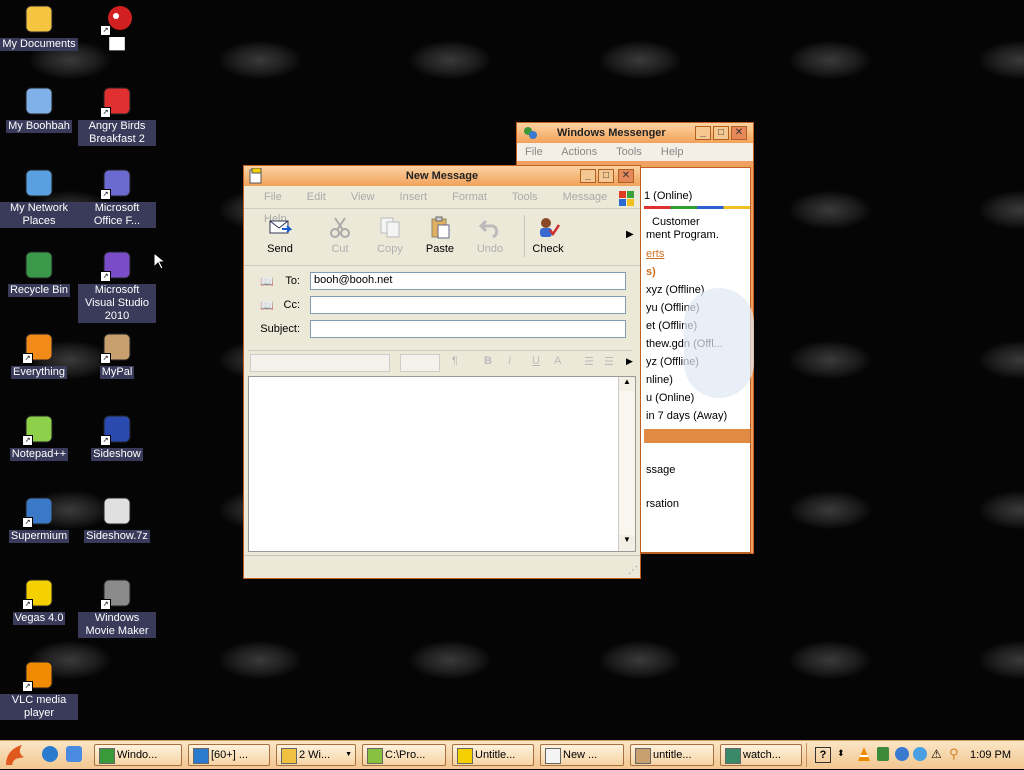  Describe the element at coordinates (655, 254) in the screenshot. I see `alerts-link: erts` at that location.